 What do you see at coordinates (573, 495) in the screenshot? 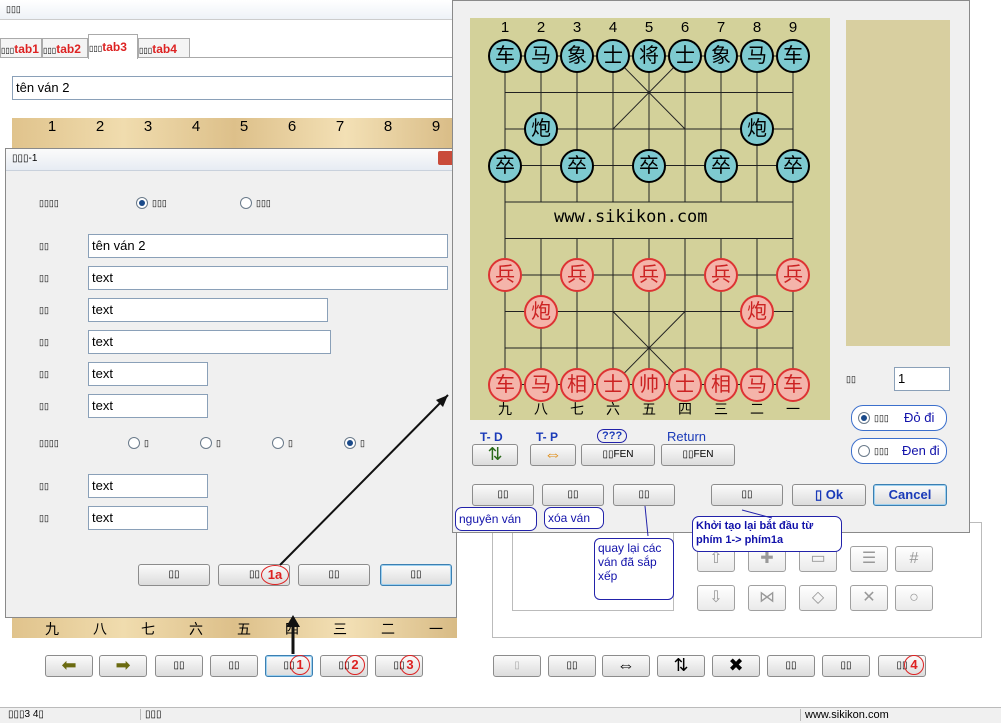
I see `editor-button-2: ▯▯` at bounding box center [573, 495].